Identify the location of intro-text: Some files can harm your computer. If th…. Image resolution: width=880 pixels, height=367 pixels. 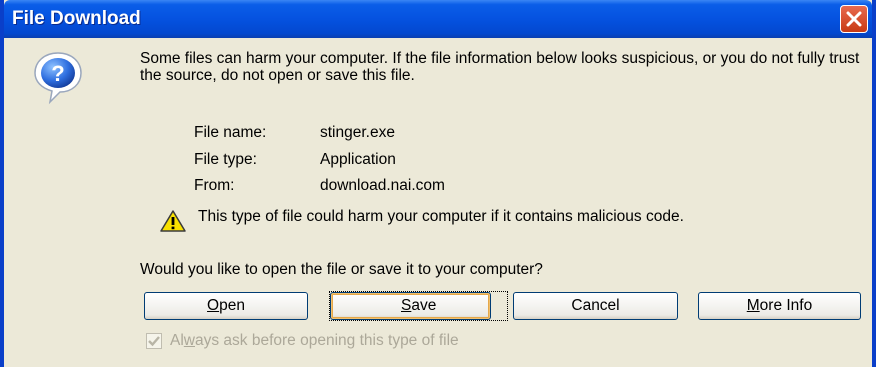
(500, 67).